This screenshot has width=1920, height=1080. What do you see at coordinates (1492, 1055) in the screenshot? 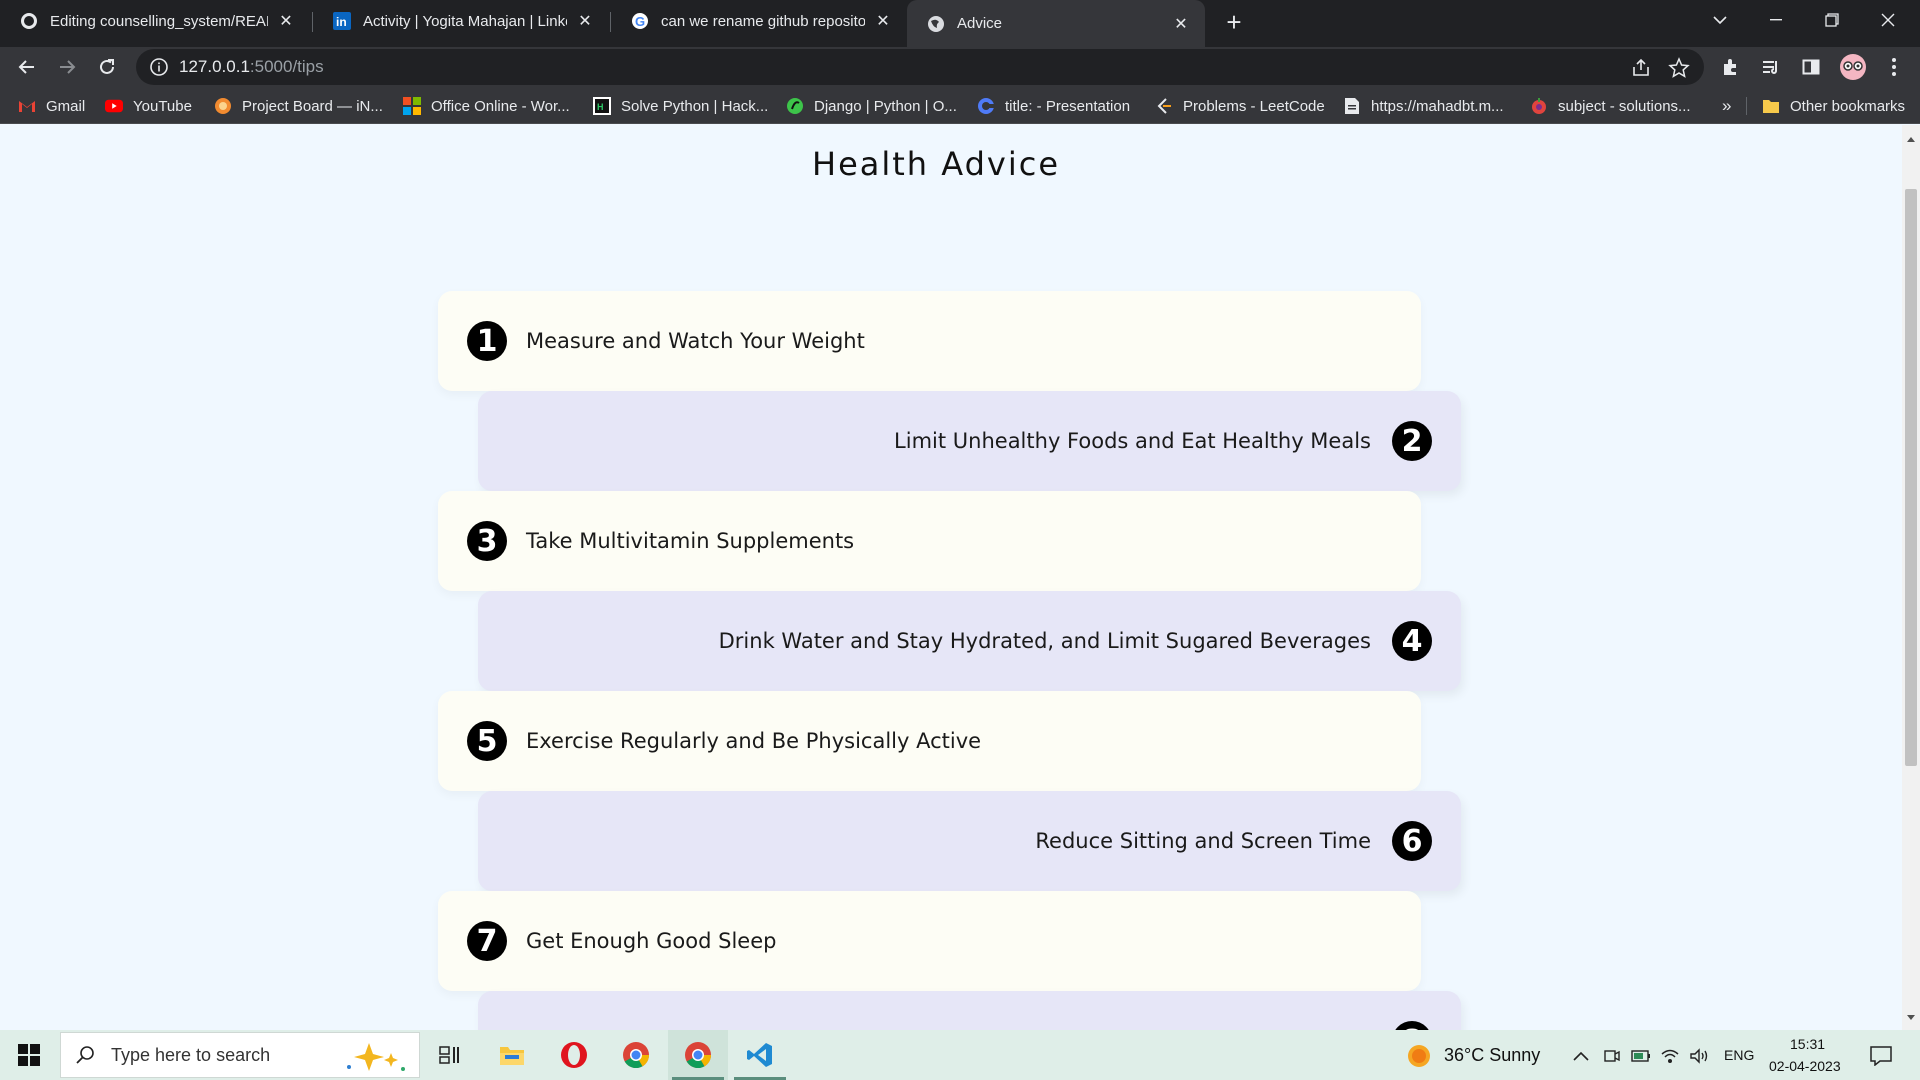
I see `weather-text: 36°C Sunny` at bounding box center [1492, 1055].